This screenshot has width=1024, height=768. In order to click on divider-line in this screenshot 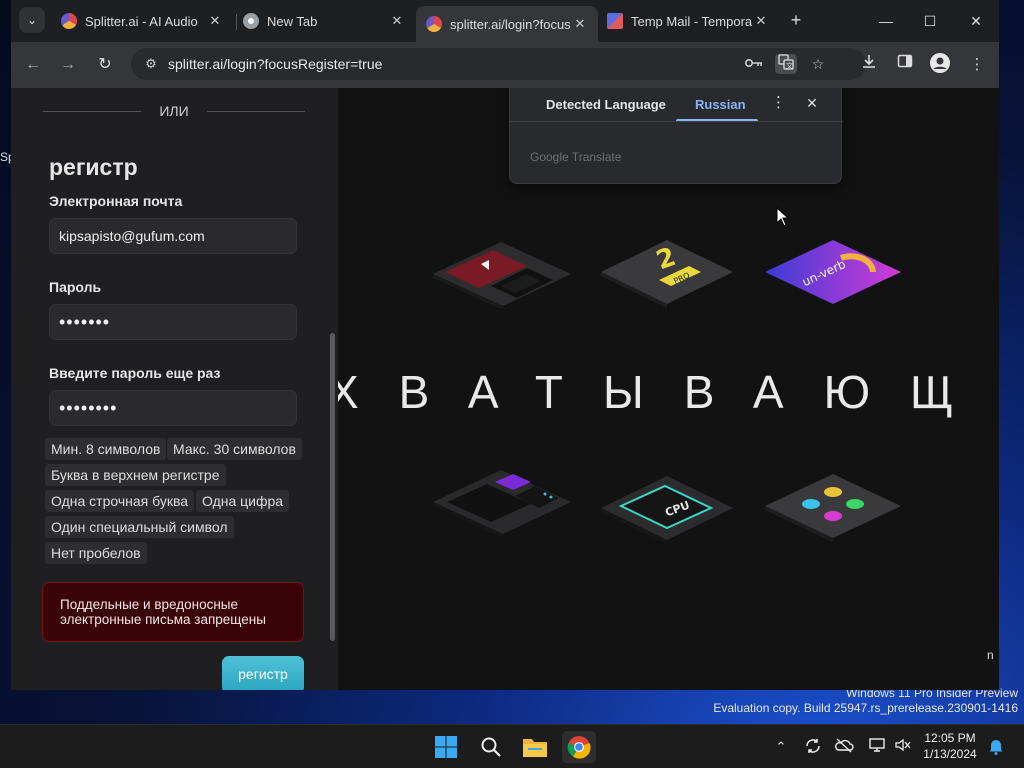, I will do `click(256, 111)`.